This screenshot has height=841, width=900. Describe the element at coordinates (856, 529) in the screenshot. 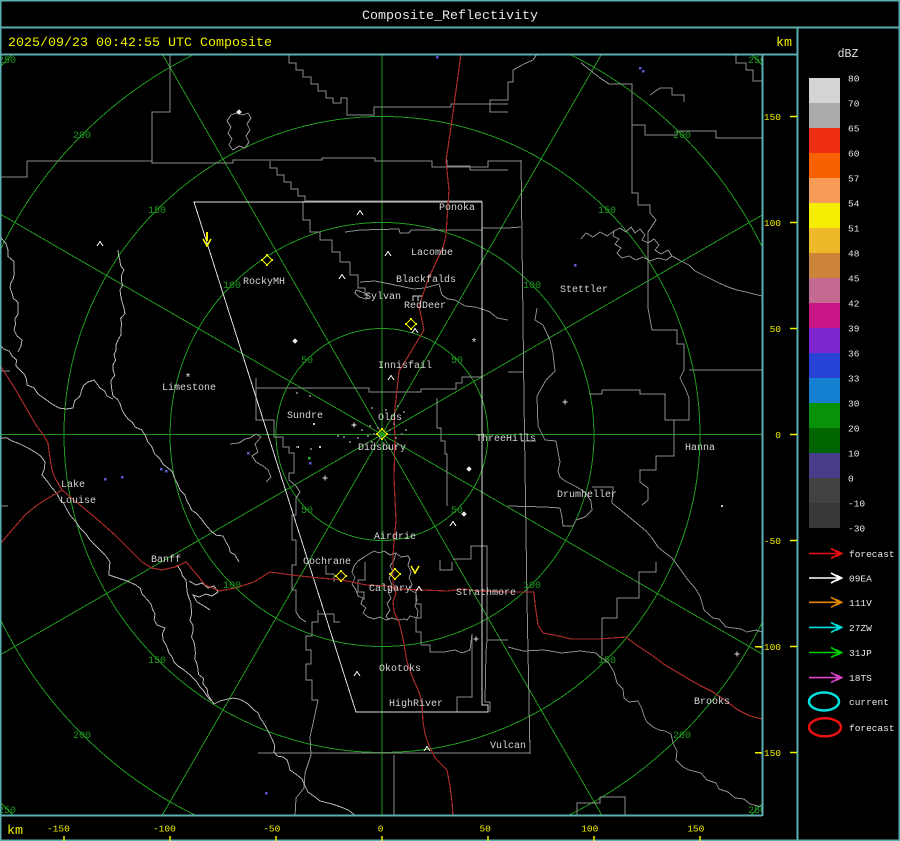

I see `svg-text: -30` at that location.